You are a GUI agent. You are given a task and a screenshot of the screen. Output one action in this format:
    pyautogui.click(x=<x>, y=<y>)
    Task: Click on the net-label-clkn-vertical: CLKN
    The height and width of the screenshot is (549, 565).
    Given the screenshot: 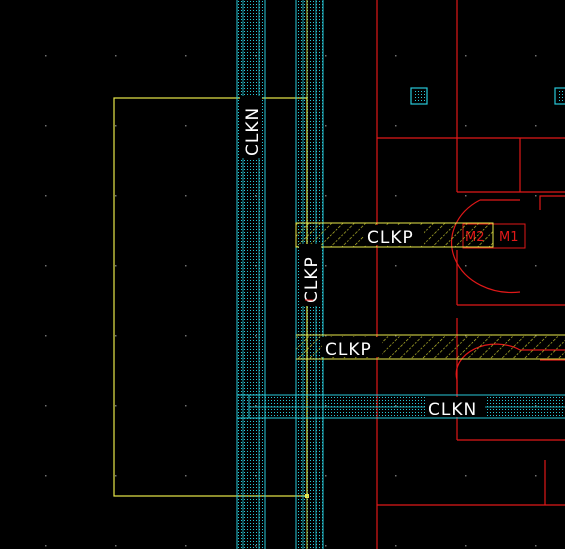 What is the action you would take?
    pyautogui.click(x=253, y=131)
    